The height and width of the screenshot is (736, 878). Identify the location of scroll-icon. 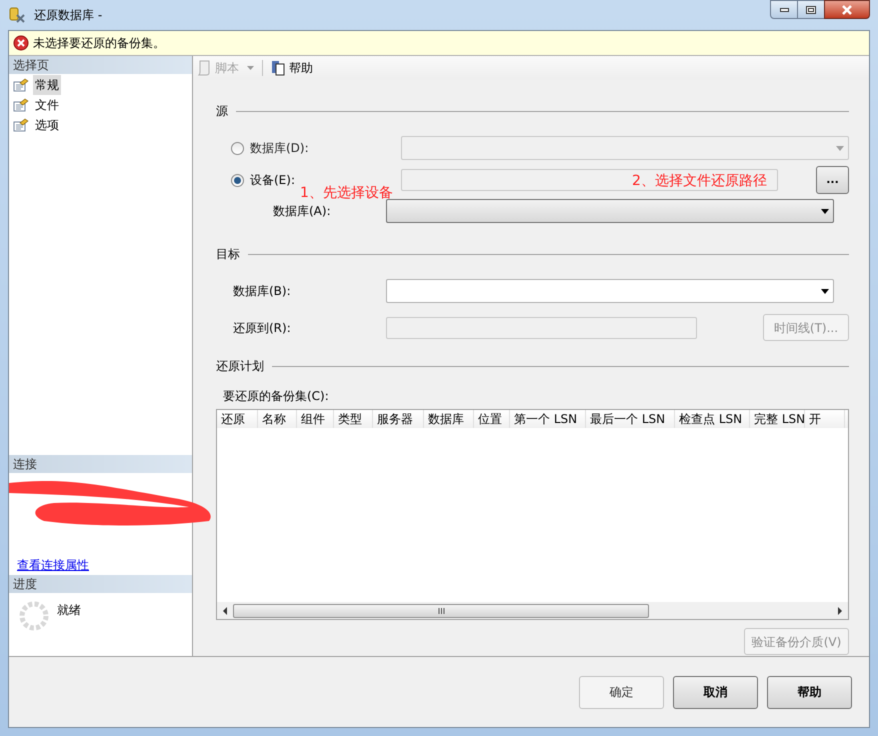
(204, 68).